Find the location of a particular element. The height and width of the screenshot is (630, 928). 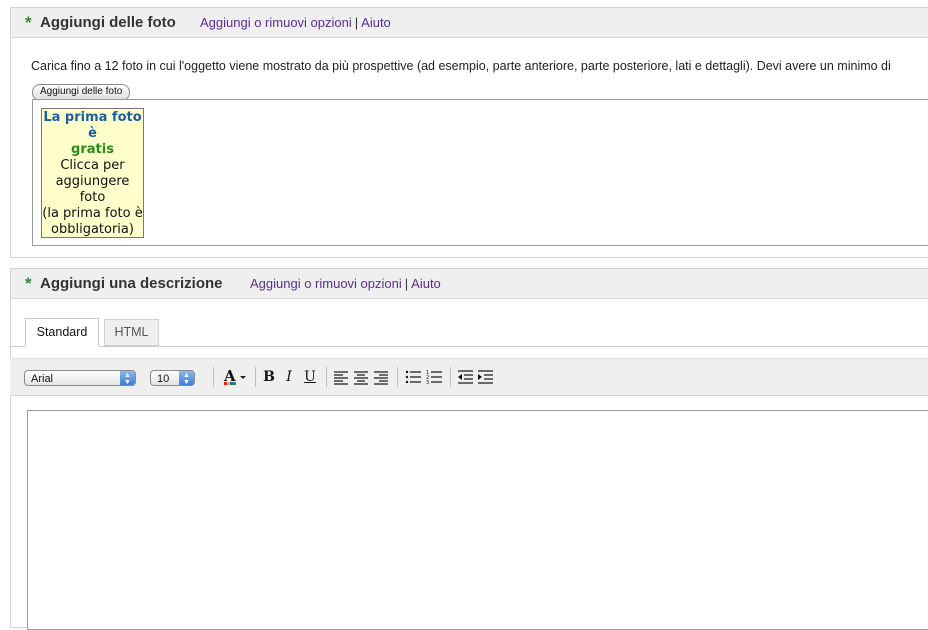

bulleted-list-button is located at coordinates (413, 377).